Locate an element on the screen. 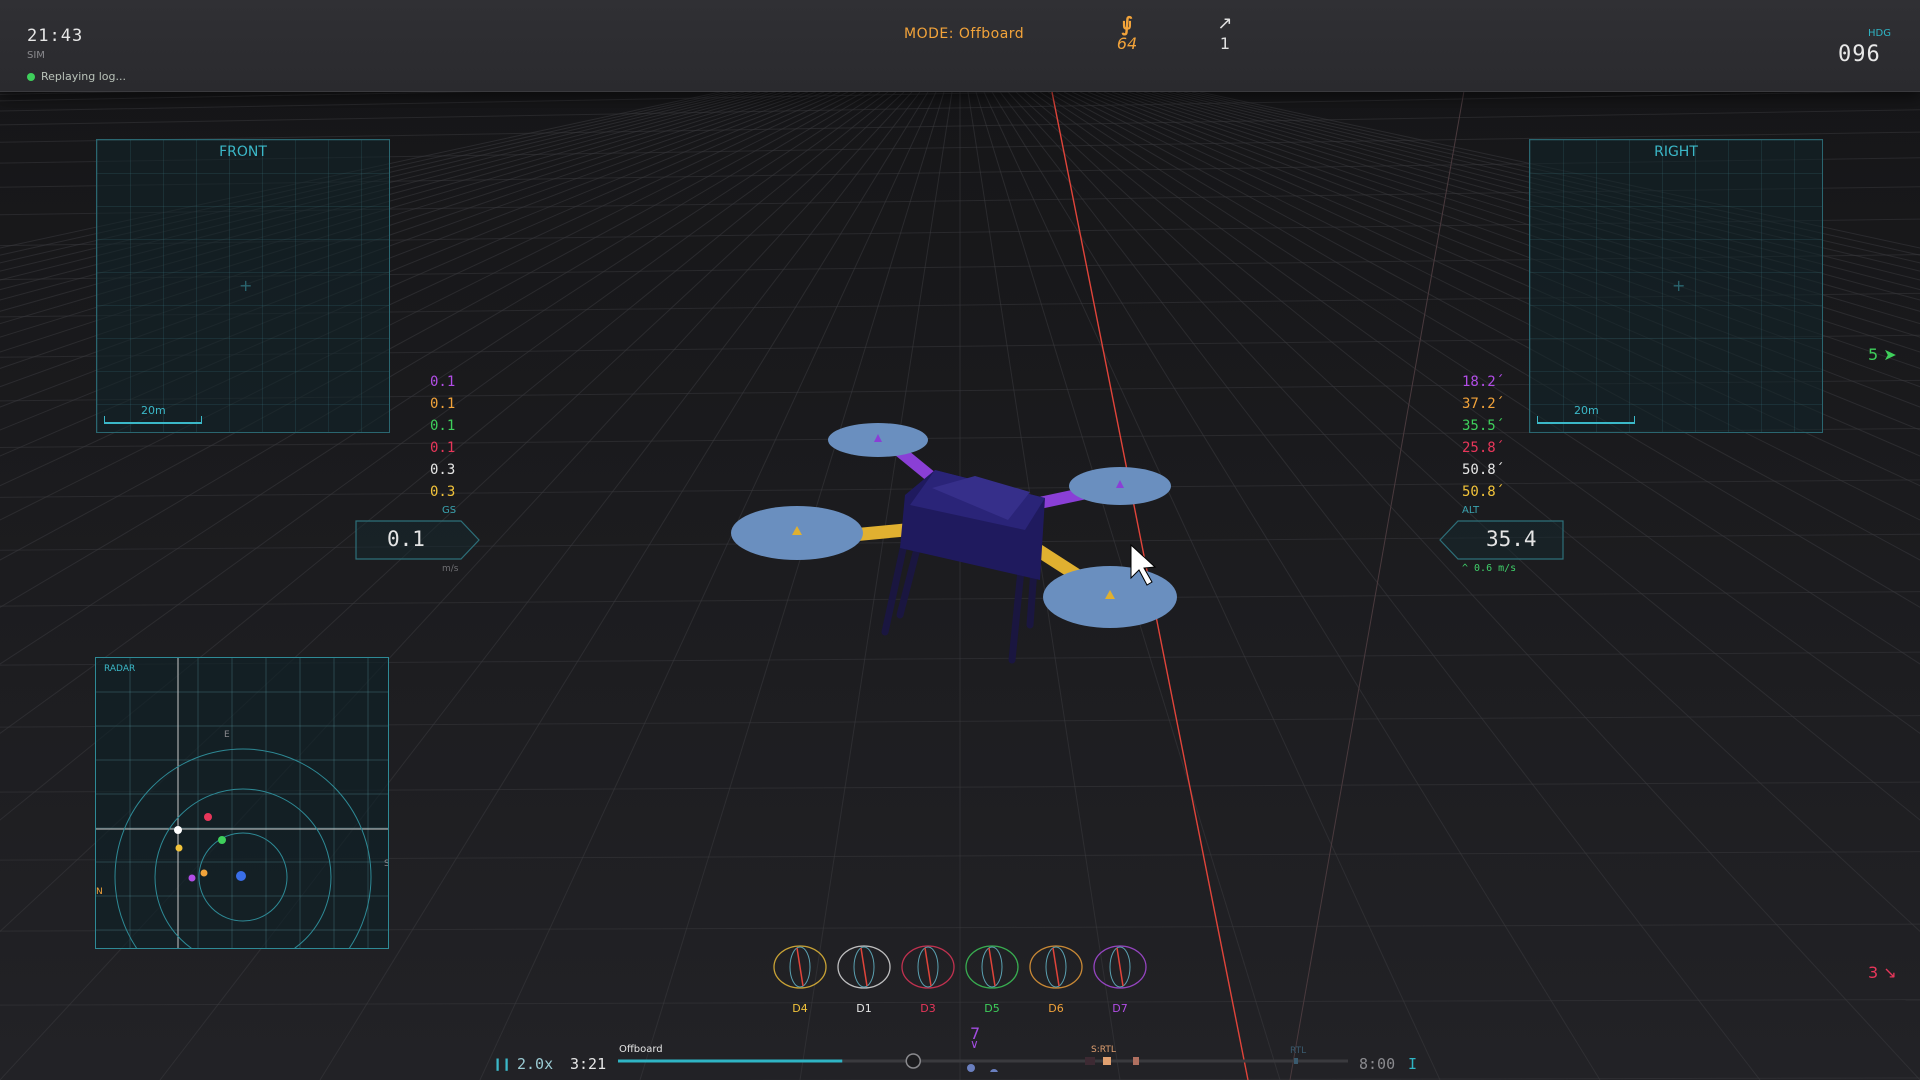 The image size is (1920, 1080). link-arrow-icon: ↗ is located at coordinates (1225, 23).